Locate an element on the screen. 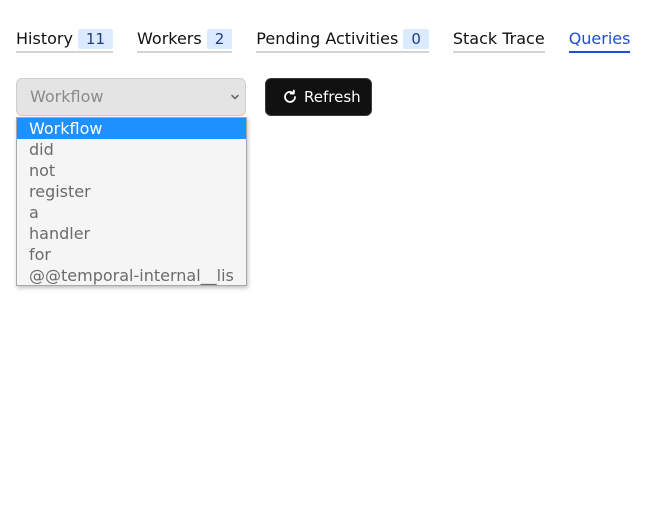  dropdown-option: did is located at coordinates (131, 149).